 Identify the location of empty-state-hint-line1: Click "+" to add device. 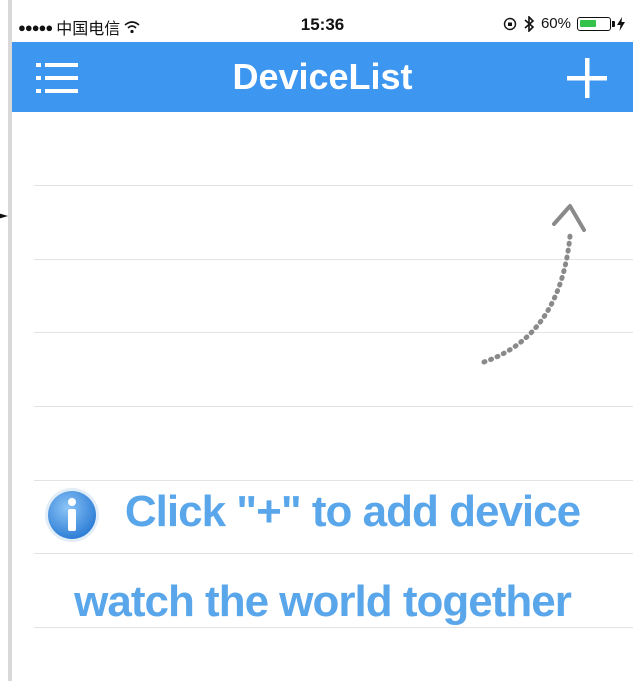
(352, 511).